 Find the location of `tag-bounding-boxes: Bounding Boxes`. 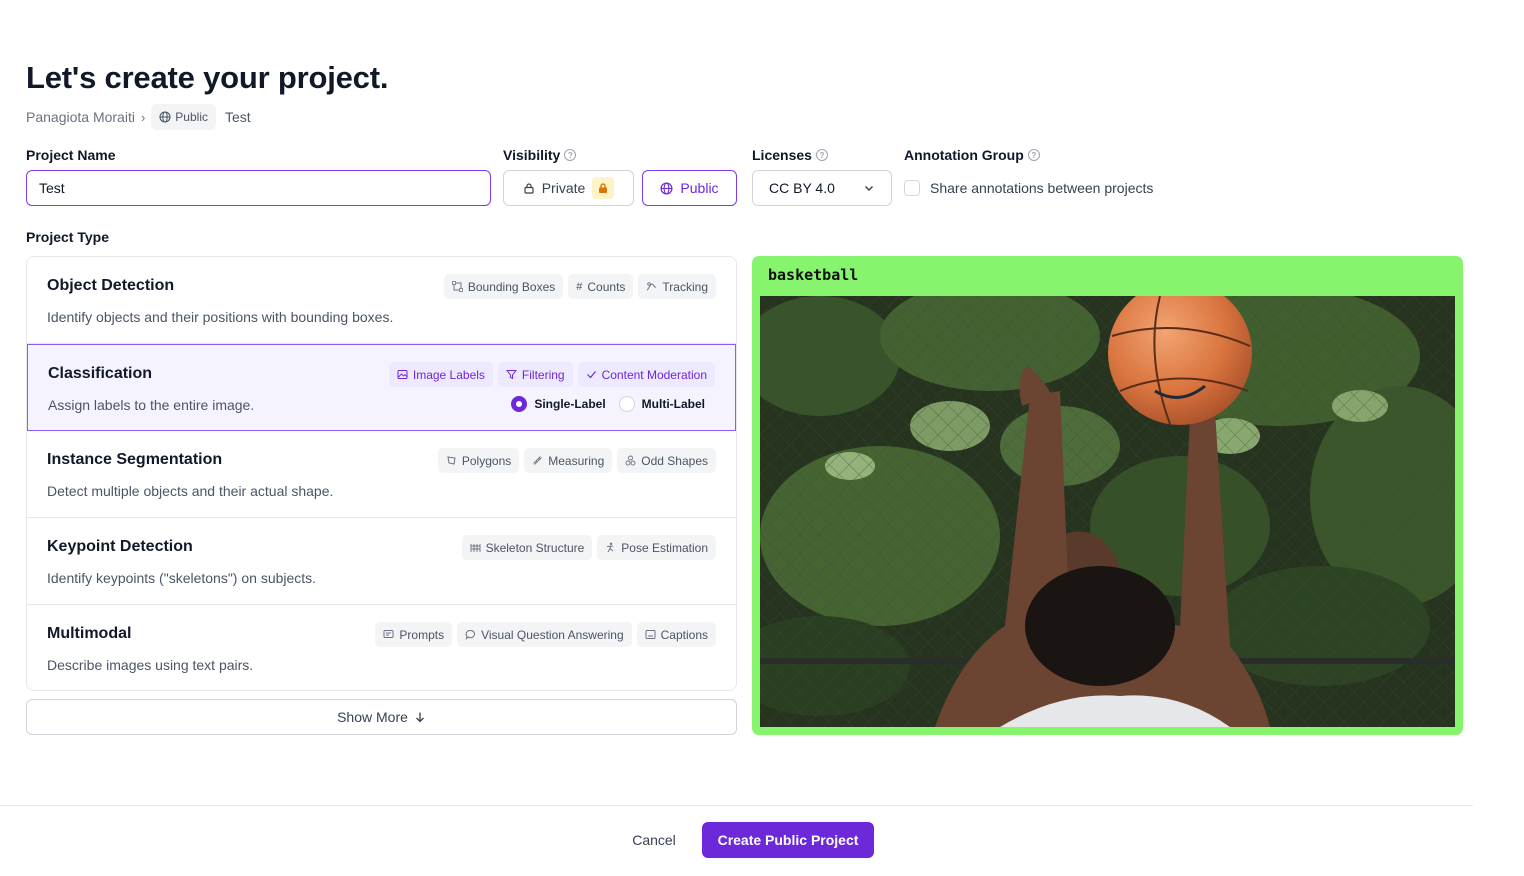

tag-bounding-boxes: Bounding Boxes is located at coordinates (503, 286).